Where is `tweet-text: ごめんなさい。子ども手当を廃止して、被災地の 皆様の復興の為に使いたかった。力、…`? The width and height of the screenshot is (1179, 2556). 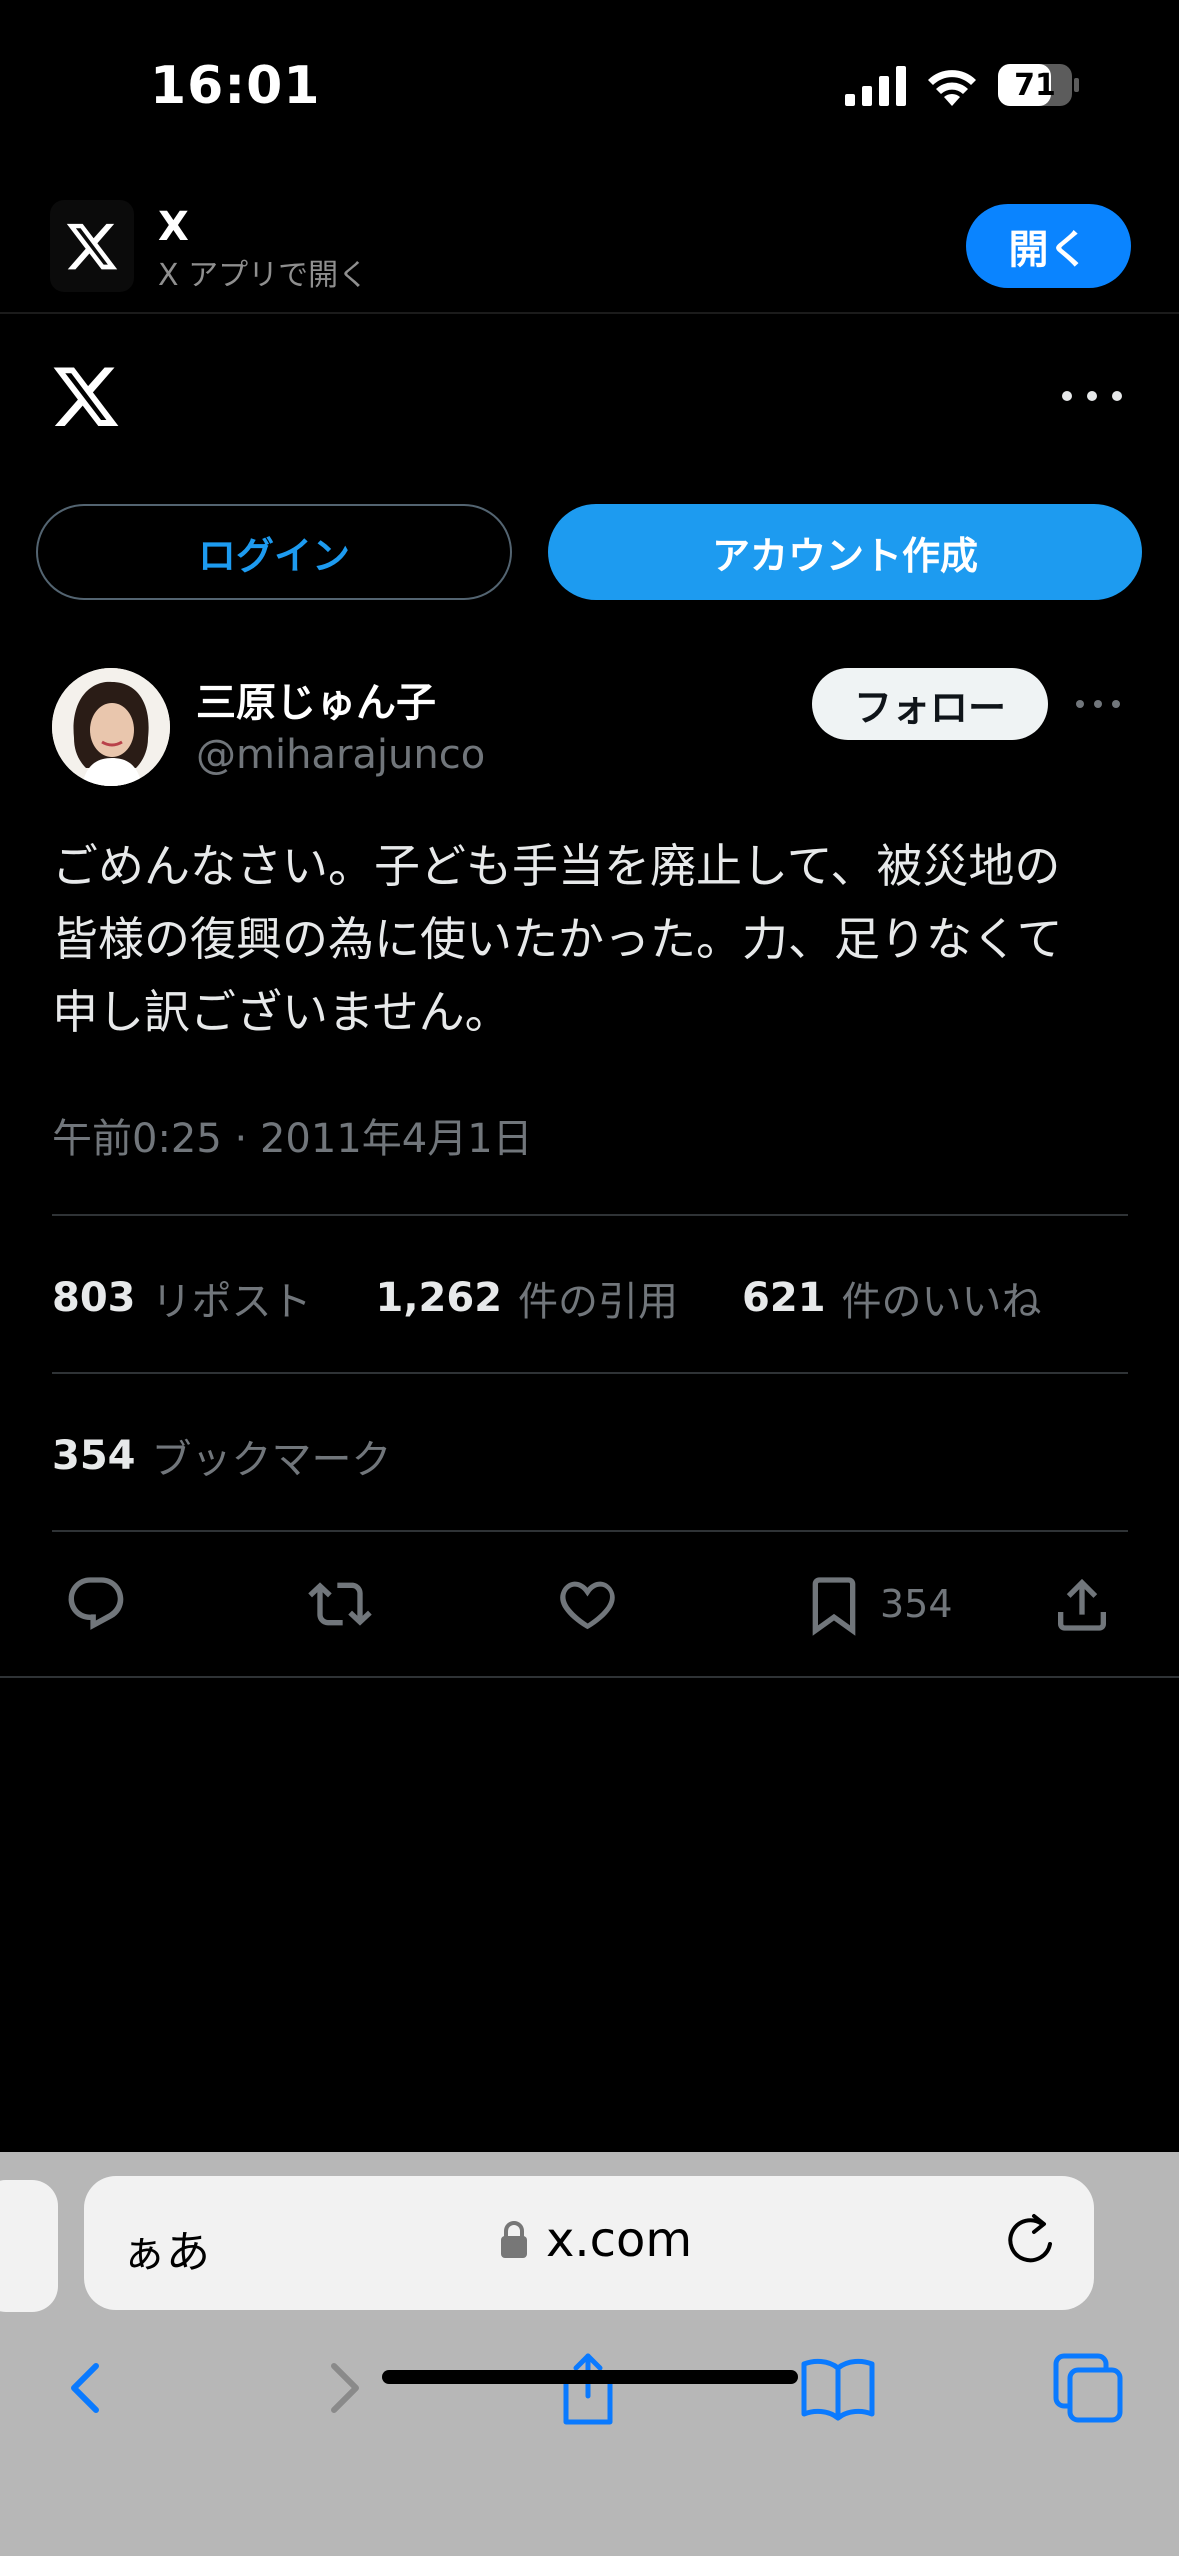
tweet-text: ごめんなさい。子ども手当を廃止して、被災地の 皆様の復興の為に使いたかった。力、… is located at coordinates (557, 939).